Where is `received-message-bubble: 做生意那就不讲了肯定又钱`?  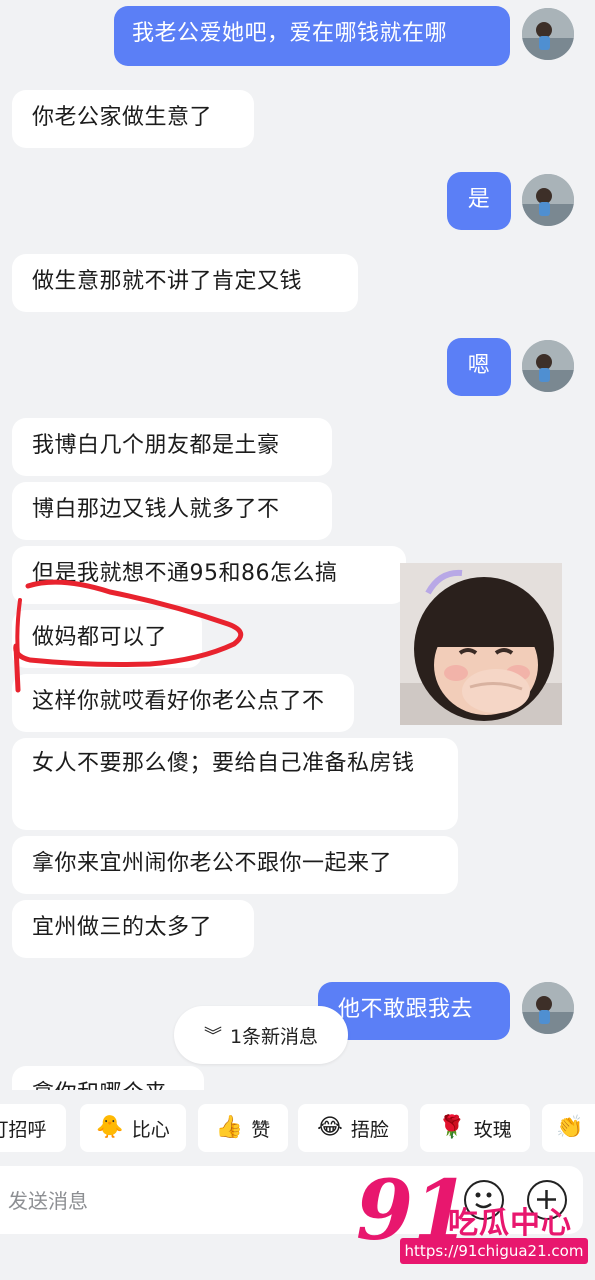
received-message-bubble: 做生意那就不讲了肯定又钱 is located at coordinates (185, 283).